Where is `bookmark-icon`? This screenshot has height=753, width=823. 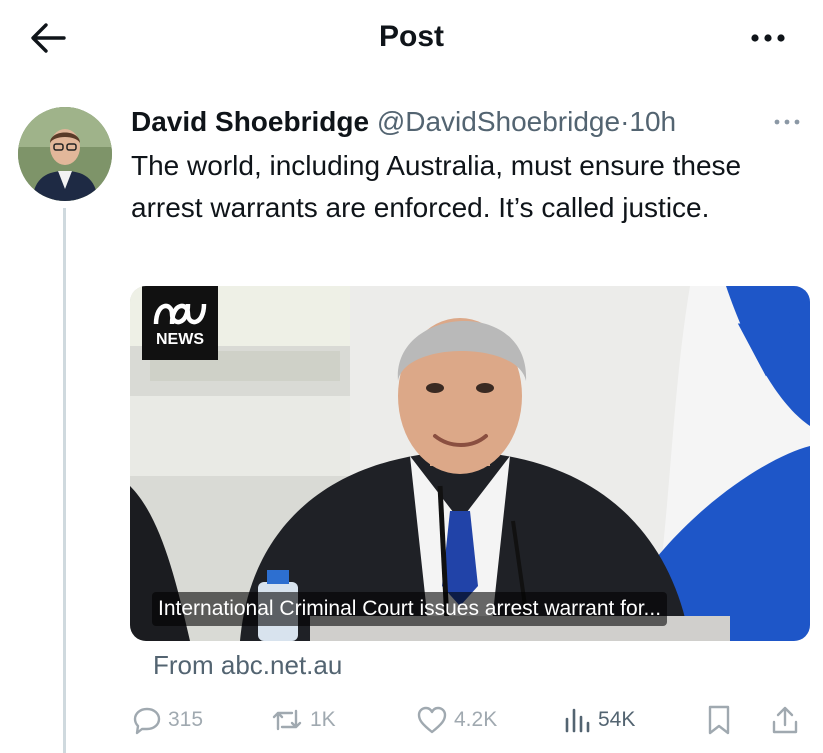 bookmark-icon is located at coordinates (719, 720).